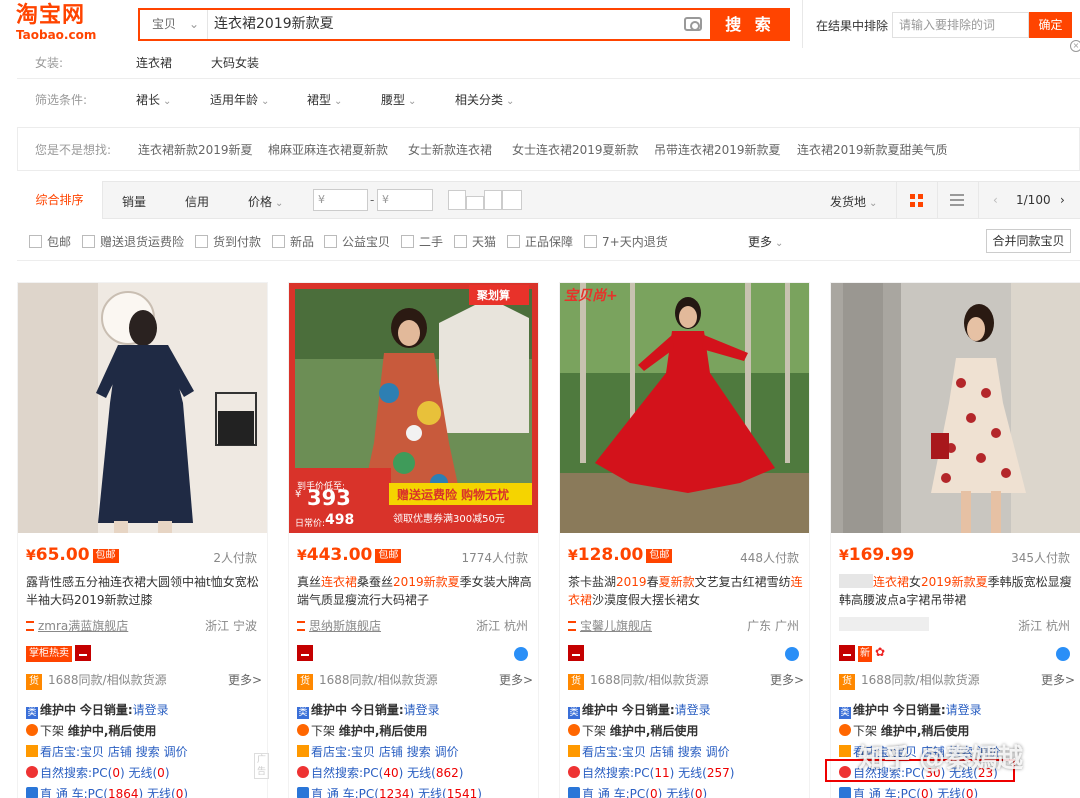 The image size is (1080, 798). I want to click on sort-tab-sales: 销量, so click(134, 201).